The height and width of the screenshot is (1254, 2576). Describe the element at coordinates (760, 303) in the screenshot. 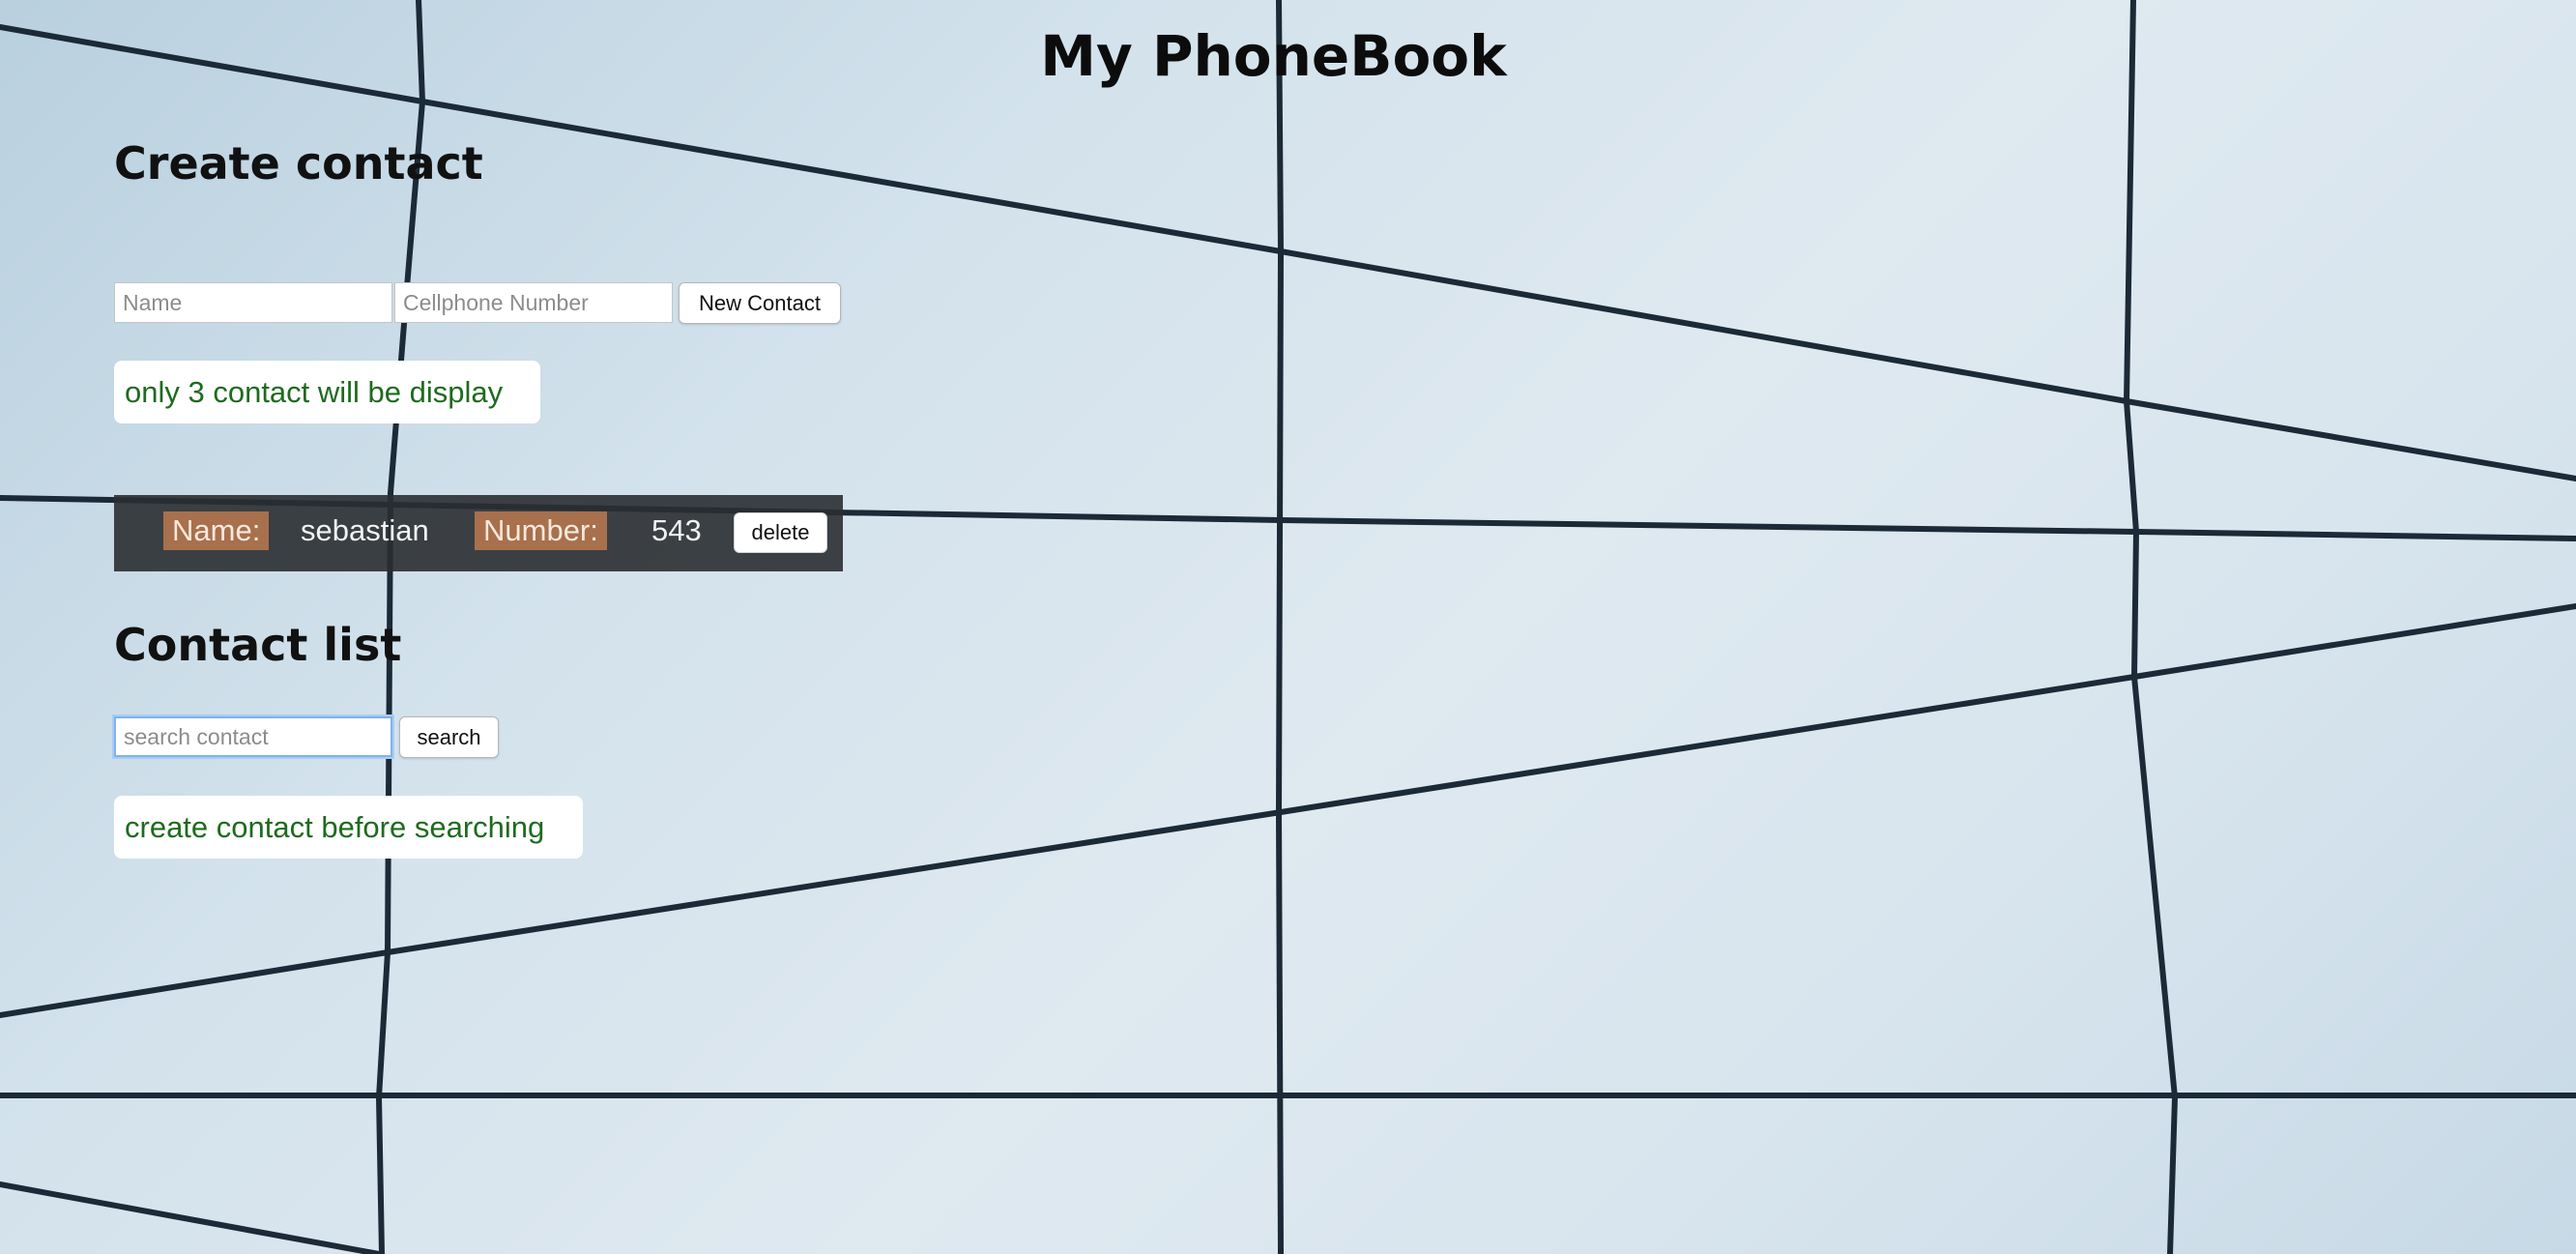

I see `new-contact-button: New Contact` at that location.